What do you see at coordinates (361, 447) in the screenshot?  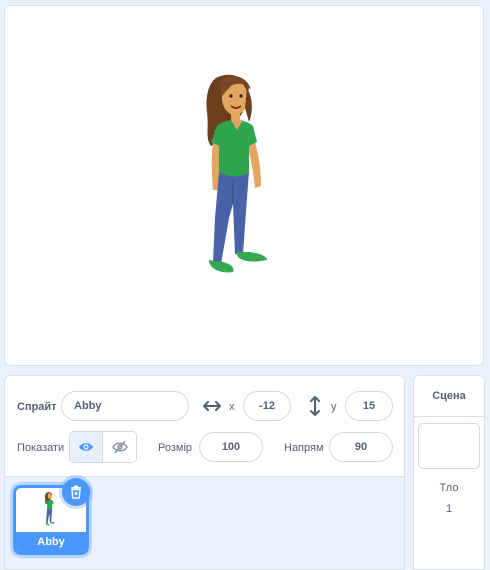 I see `direction-input: 90` at bounding box center [361, 447].